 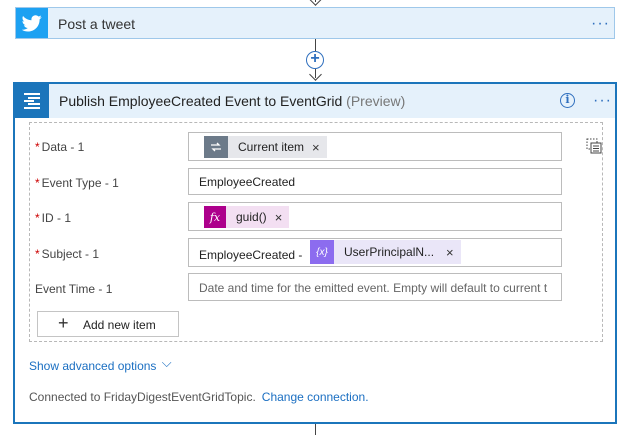 What do you see at coordinates (600, 24) in the screenshot?
I see `tweet-step-menu-button: ···` at bounding box center [600, 24].